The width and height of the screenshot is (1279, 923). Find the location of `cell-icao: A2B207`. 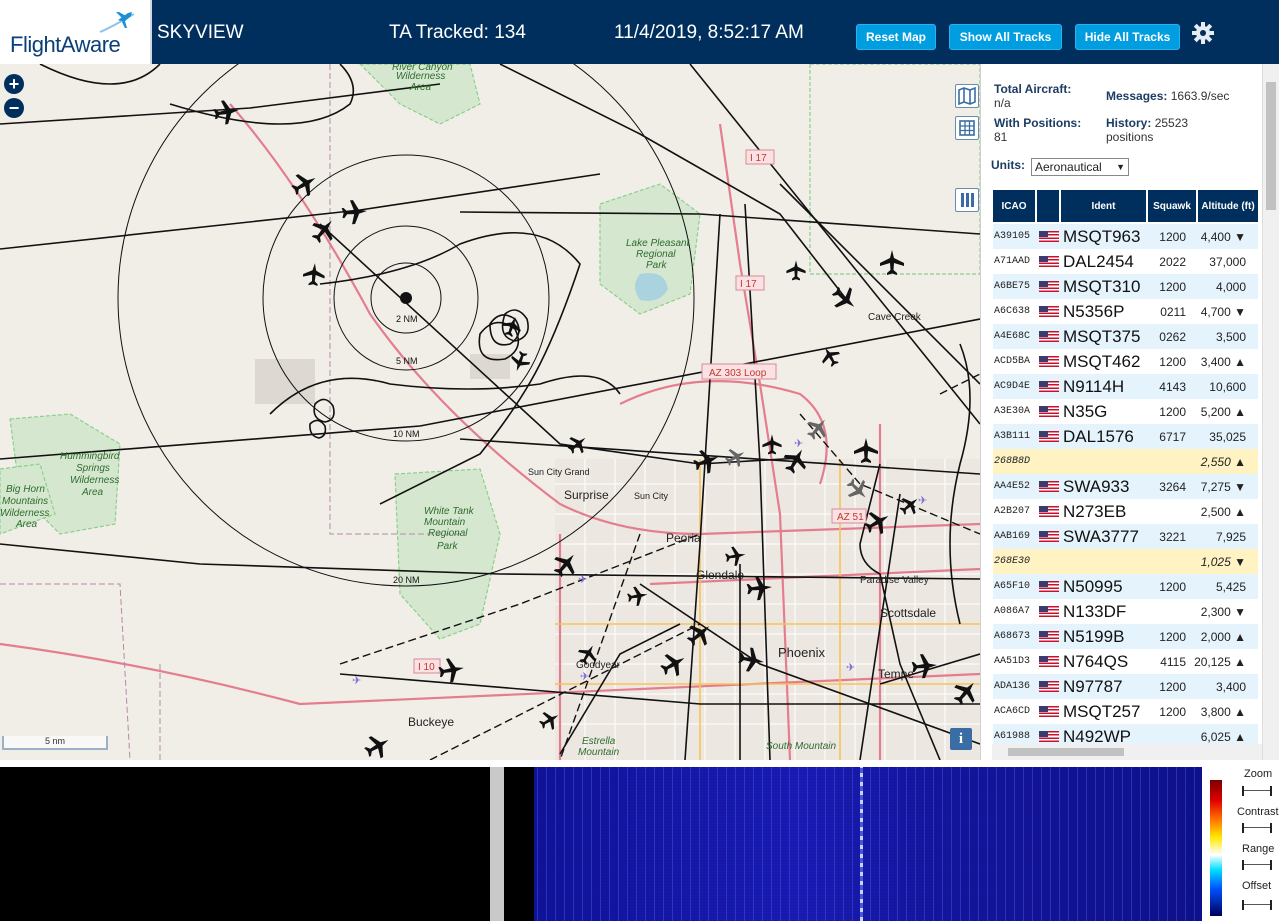

cell-icao: A2B207 is located at coordinates (1012, 511).